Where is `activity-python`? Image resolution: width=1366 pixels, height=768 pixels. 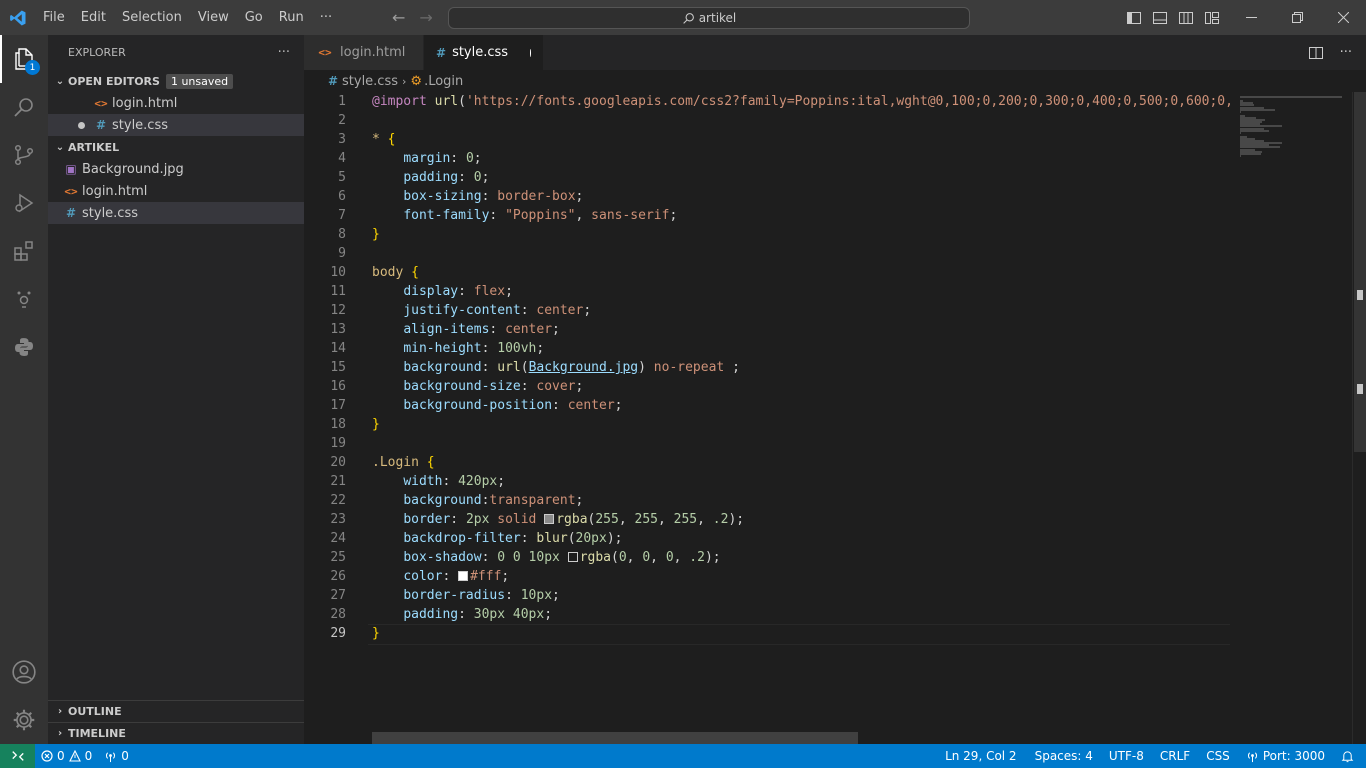
activity-python is located at coordinates (24, 347).